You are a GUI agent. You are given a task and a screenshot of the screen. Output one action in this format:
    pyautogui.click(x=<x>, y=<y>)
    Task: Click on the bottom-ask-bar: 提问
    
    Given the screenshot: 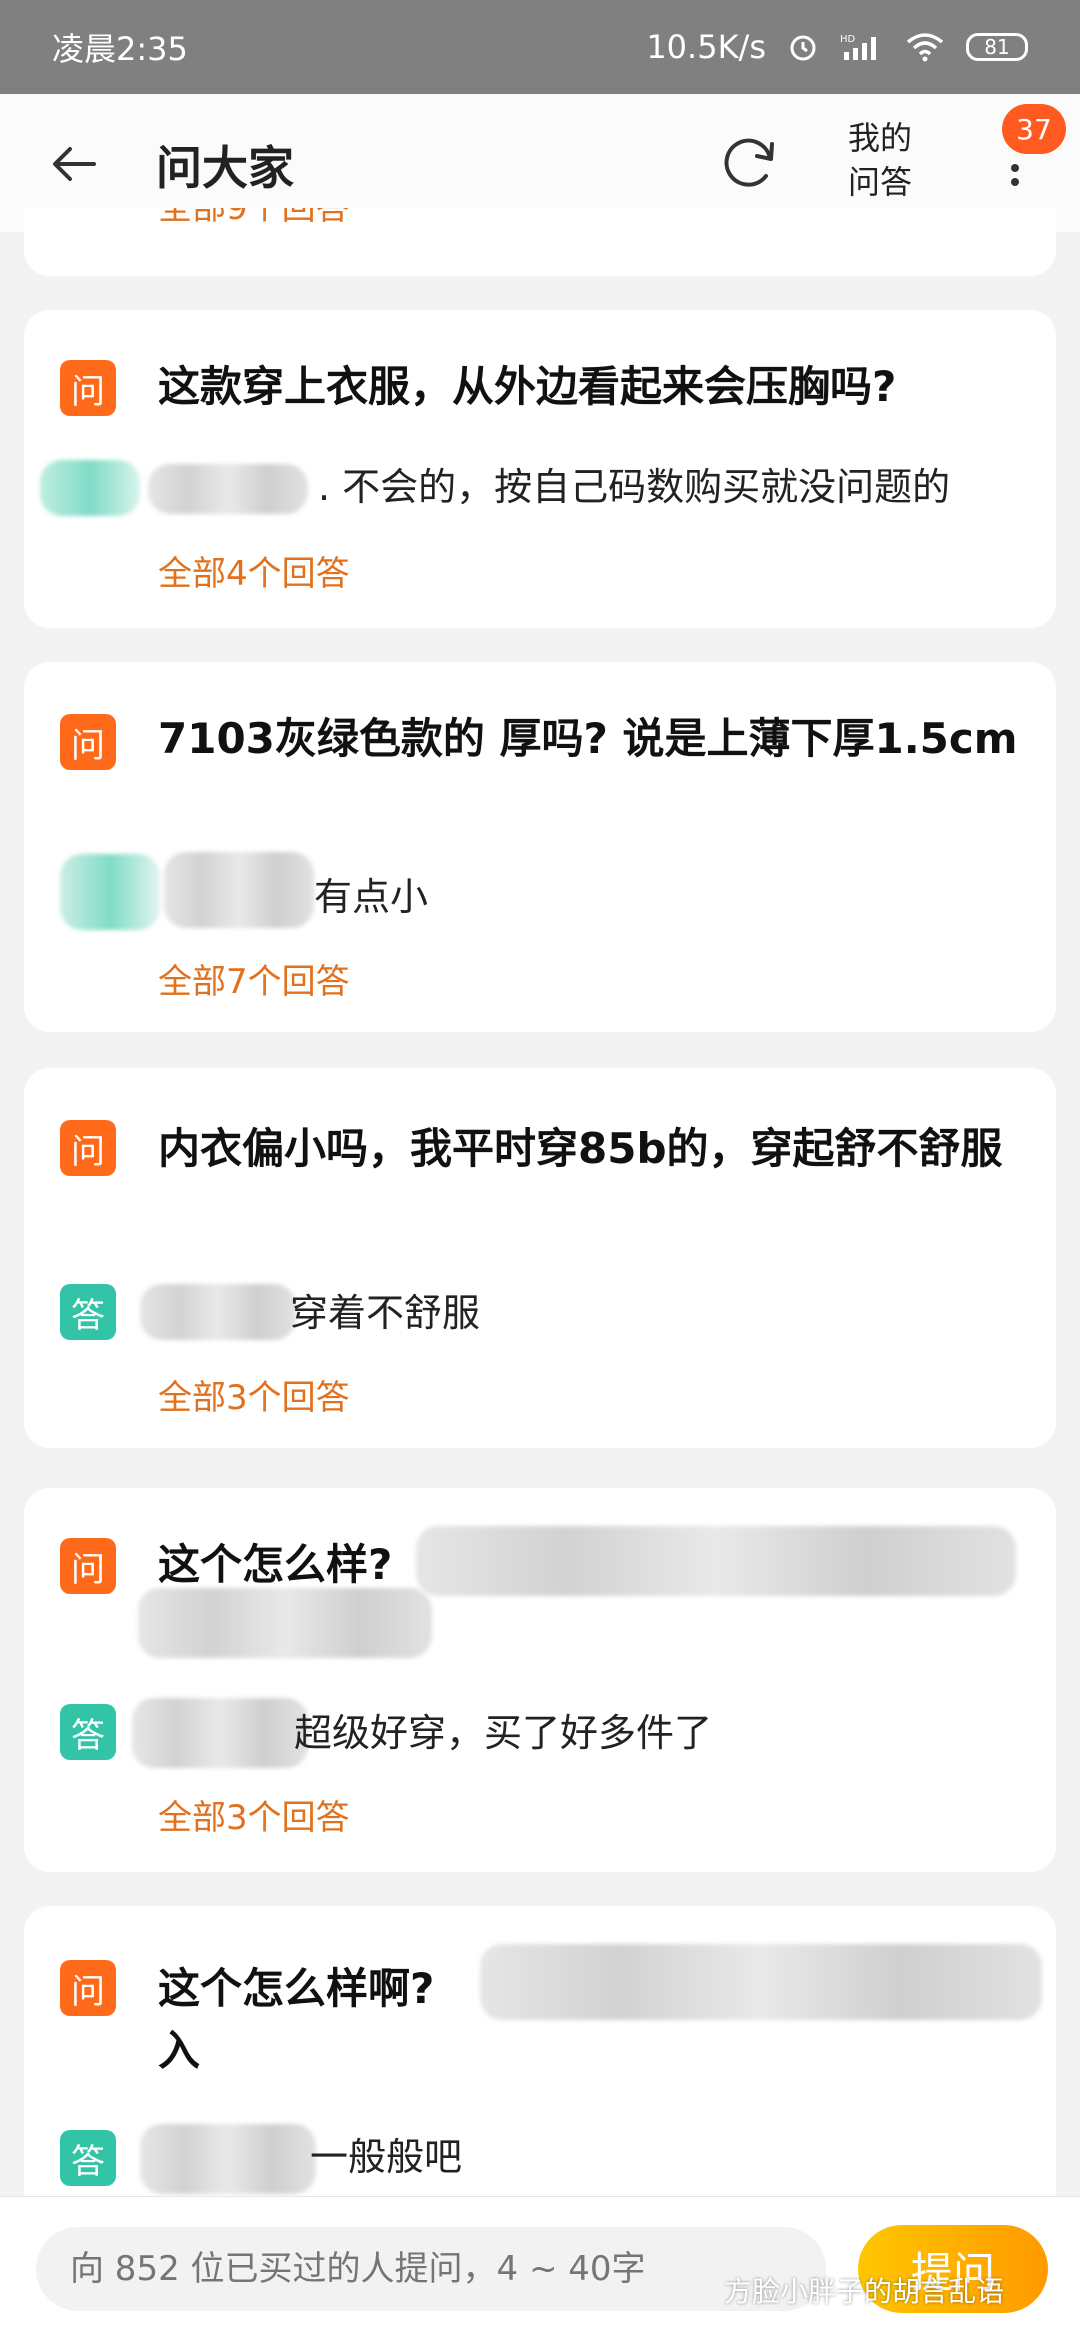 What is the action you would take?
    pyautogui.click(x=540, y=2268)
    